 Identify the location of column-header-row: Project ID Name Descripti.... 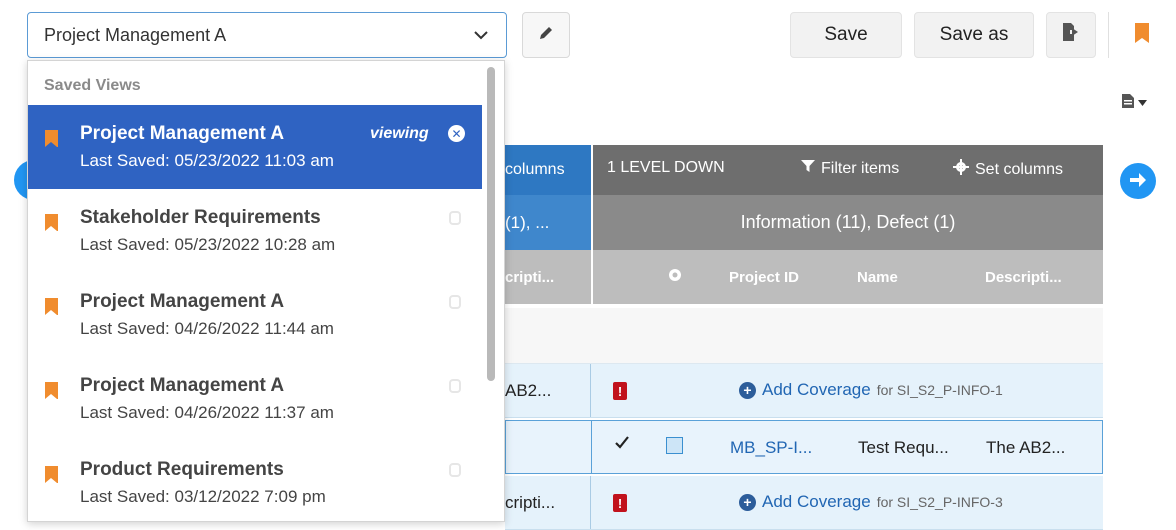
(848, 277).